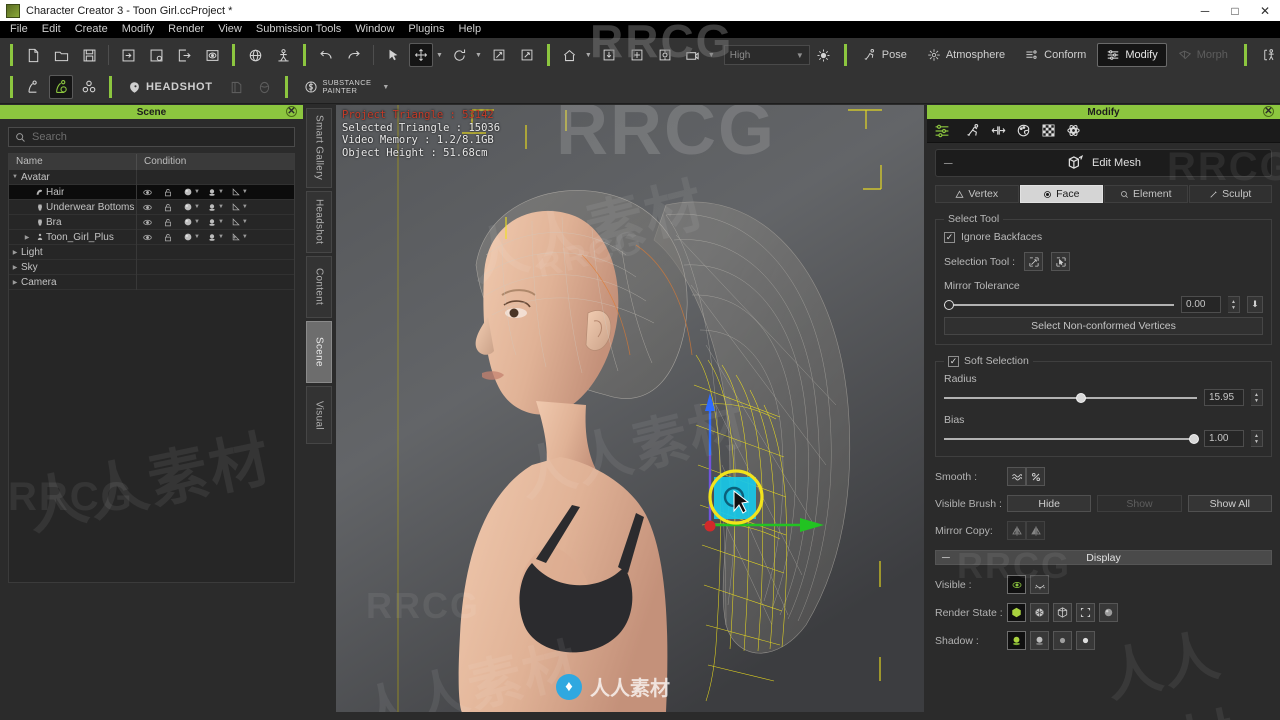  I want to click on maximize-button: □, so click(1235, 10).